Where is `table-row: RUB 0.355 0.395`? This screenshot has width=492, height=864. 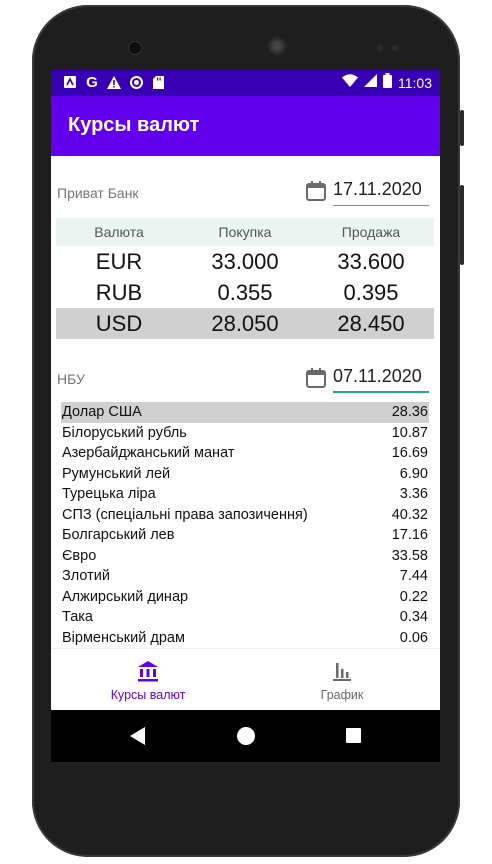
table-row: RUB 0.355 0.395 is located at coordinates (245, 292).